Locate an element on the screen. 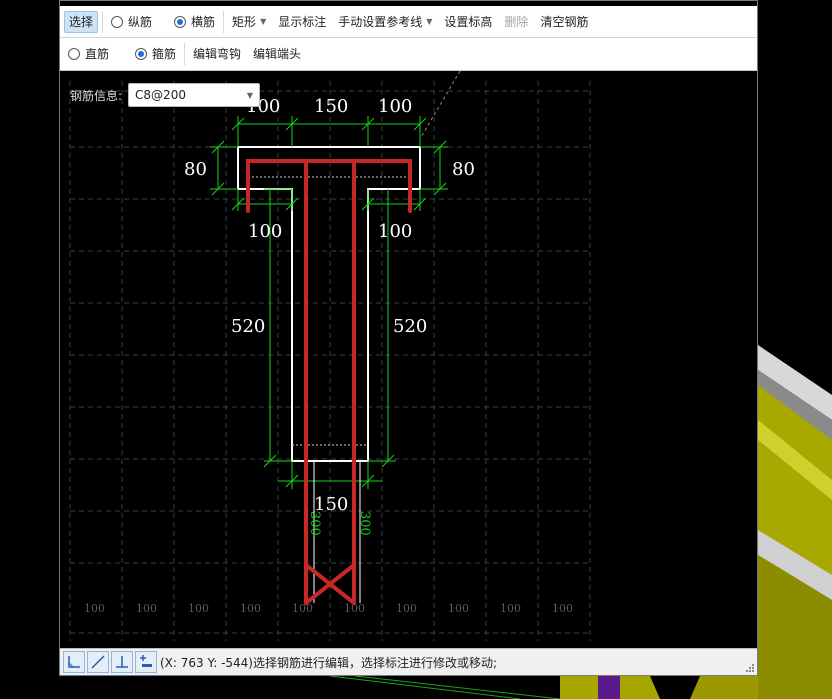 The height and width of the screenshot is (699, 832). diagonal-line-icon is located at coordinates (98, 662).